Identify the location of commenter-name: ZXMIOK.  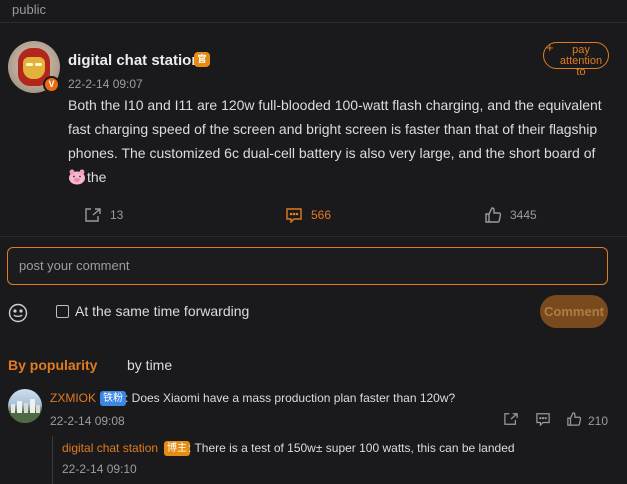
(73, 398).